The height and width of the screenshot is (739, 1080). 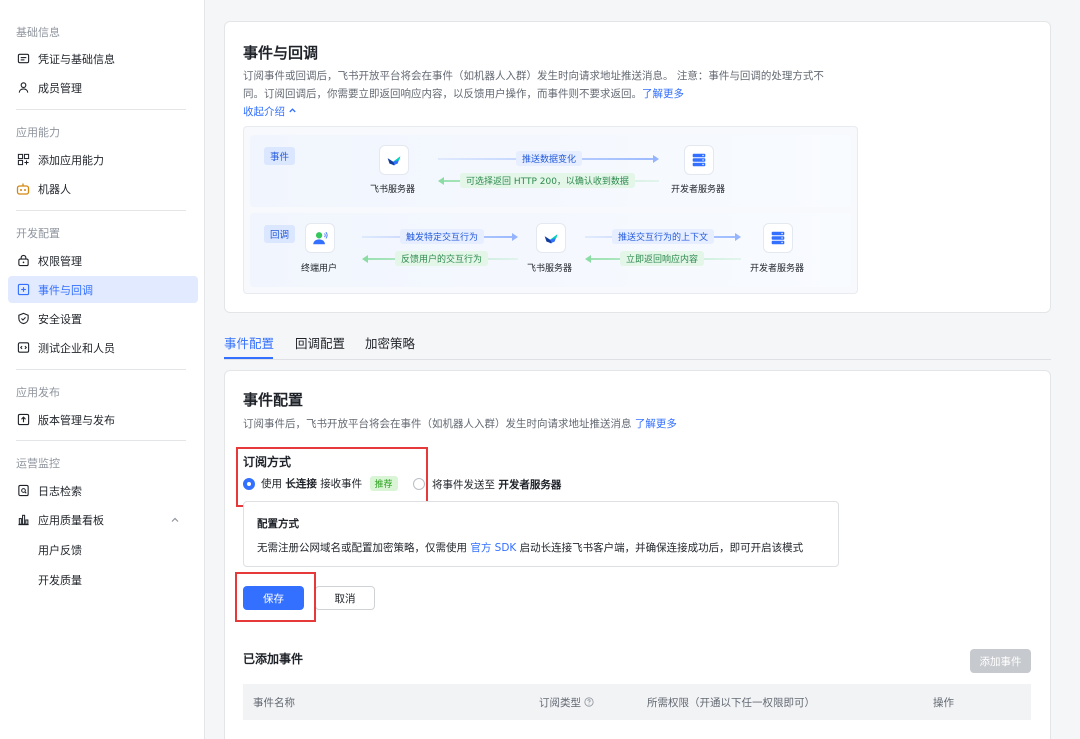 What do you see at coordinates (731, 703) in the screenshot?
I see `column-required-permissions: 所需权限（开通以下任一权限即可）` at bounding box center [731, 703].